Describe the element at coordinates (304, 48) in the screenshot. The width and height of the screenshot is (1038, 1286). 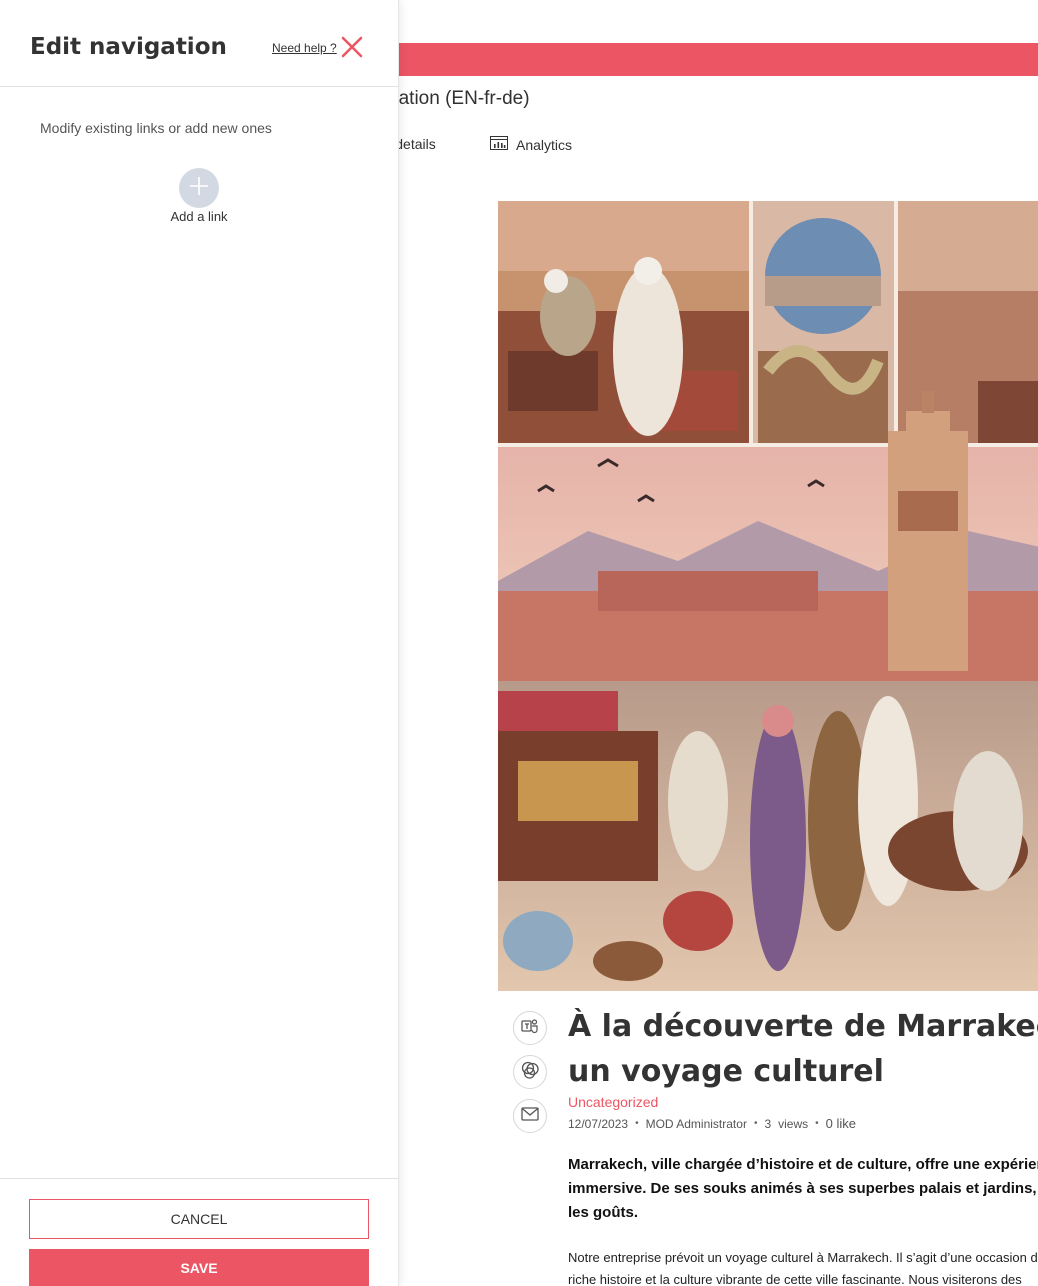
I see `need-help-link: Need help ?` at that location.